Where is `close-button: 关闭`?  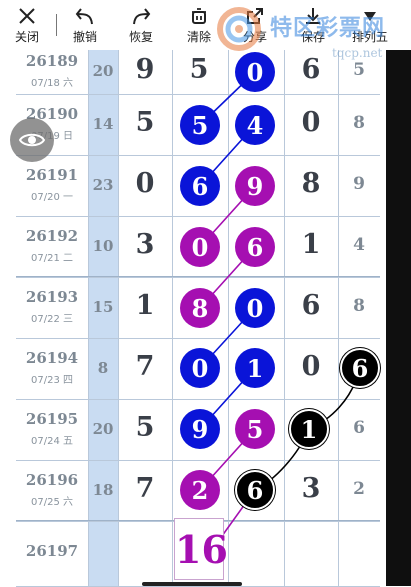 close-button: 关闭 is located at coordinates (27, 25).